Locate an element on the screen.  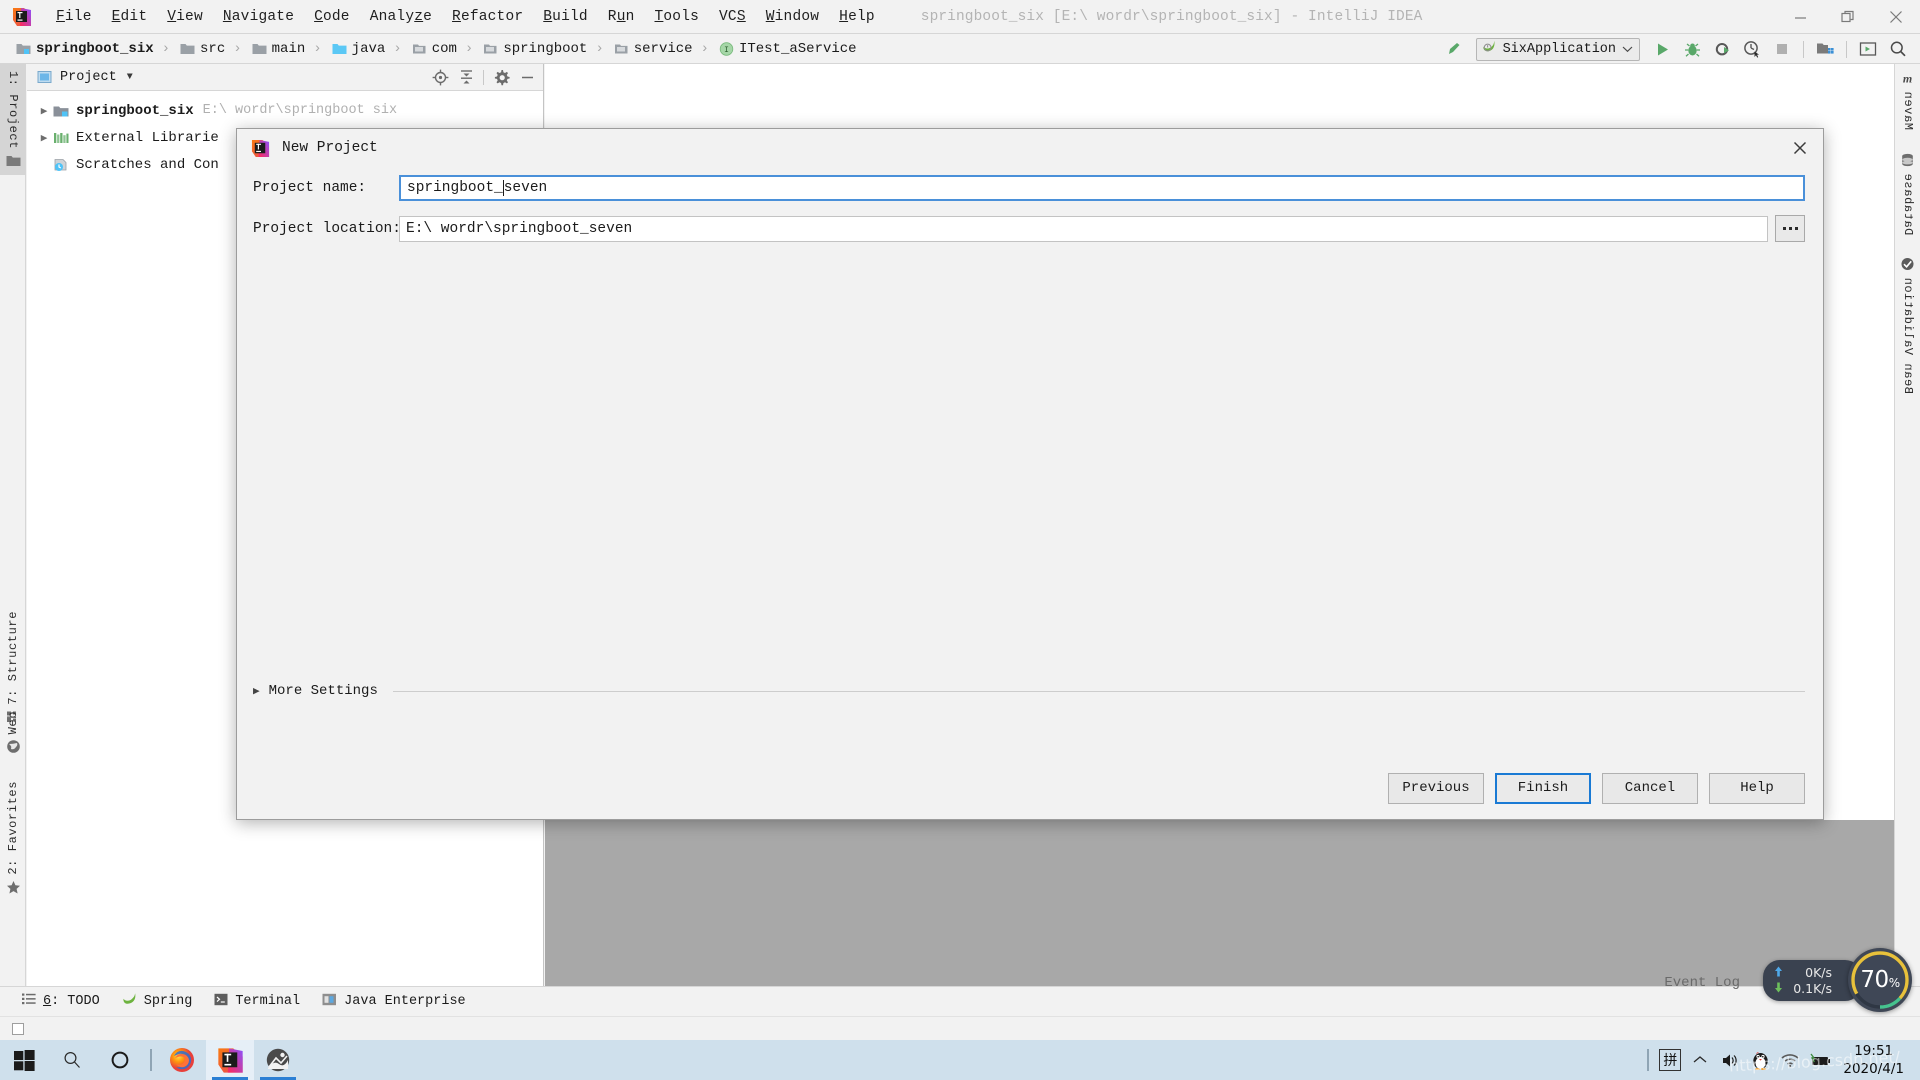
battery-icon is located at coordinates (1820, 1060).